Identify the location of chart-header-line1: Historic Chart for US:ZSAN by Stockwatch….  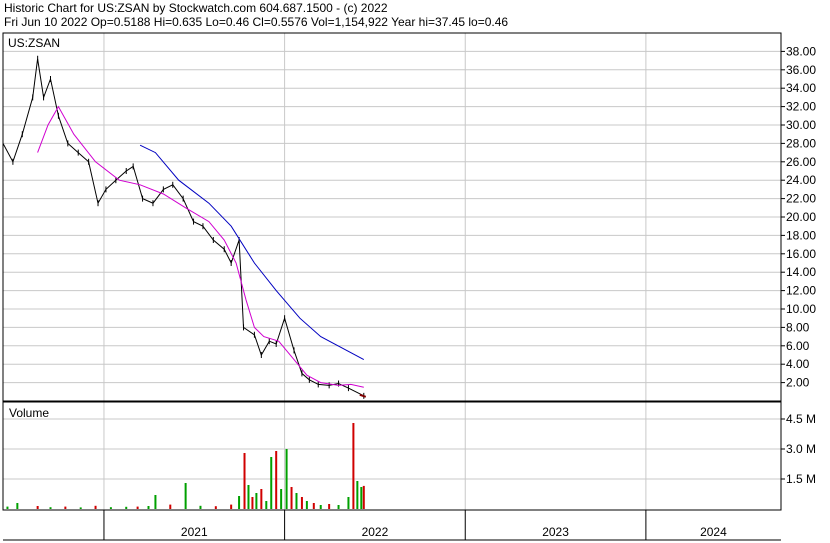
(196, 8).